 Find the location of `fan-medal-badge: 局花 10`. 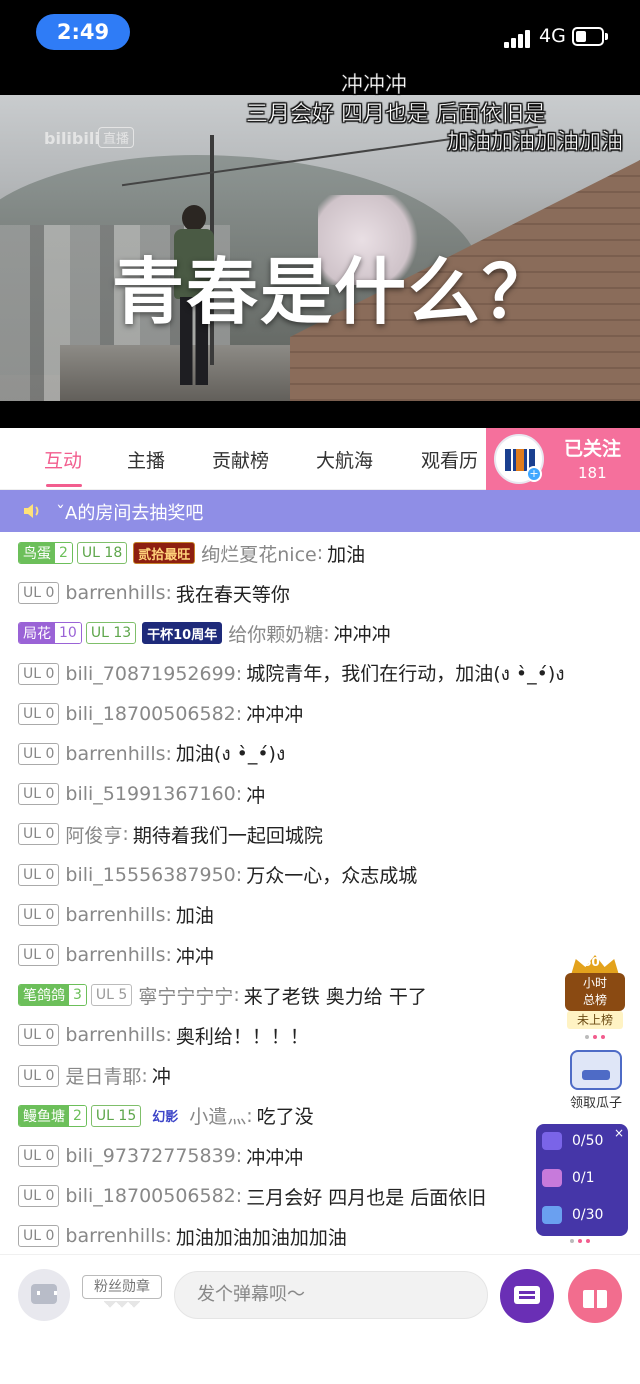

fan-medal-badge: 局花 10 is located at coordinates (50, 633).